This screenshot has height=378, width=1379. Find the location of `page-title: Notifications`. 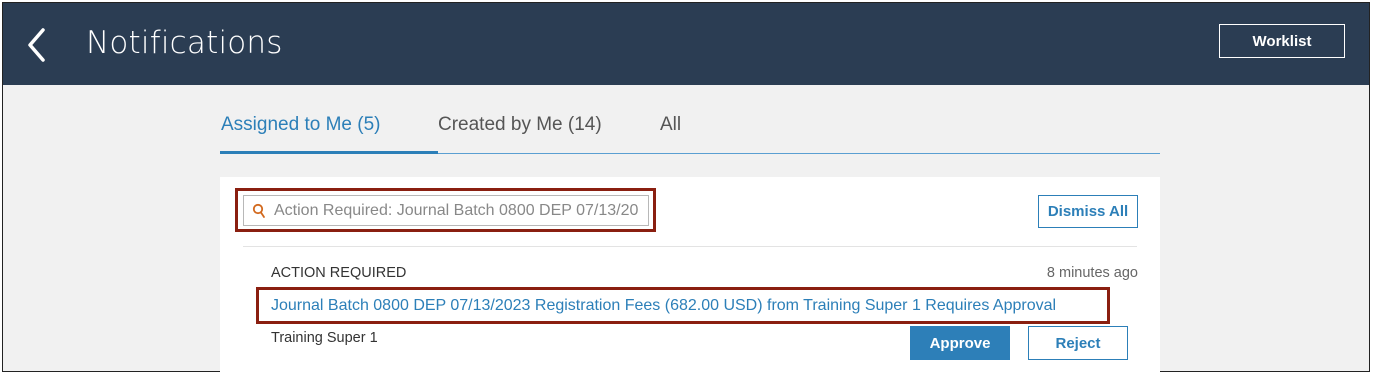

page-title: Notifications is located at coordinates (184, 43).